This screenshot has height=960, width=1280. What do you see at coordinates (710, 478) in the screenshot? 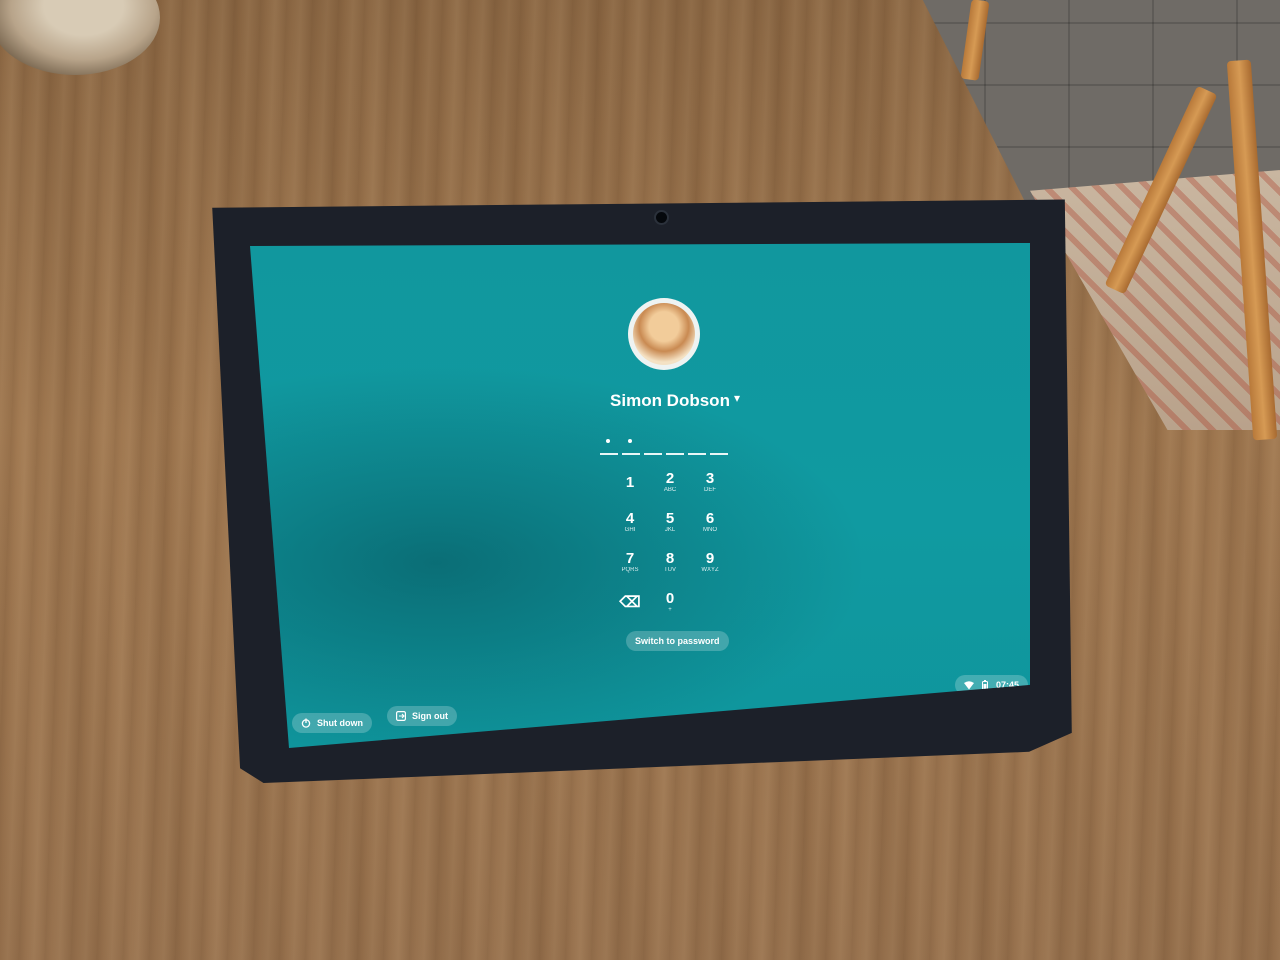
I see `key-digit: 3` at bounding box center [710, 478].